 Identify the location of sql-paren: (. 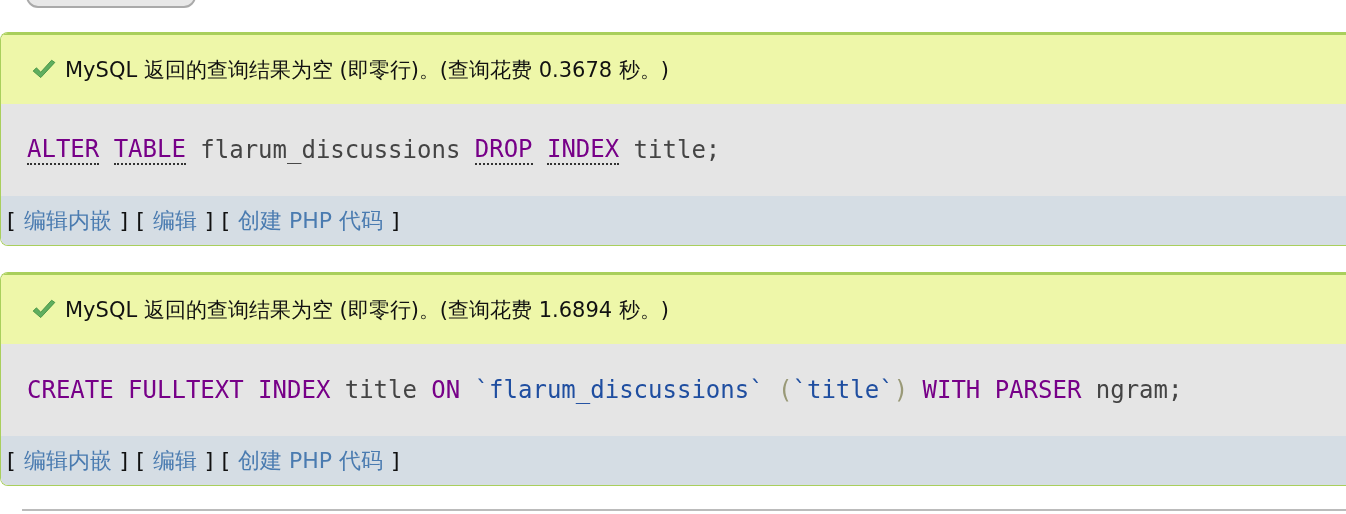
(785, 390).